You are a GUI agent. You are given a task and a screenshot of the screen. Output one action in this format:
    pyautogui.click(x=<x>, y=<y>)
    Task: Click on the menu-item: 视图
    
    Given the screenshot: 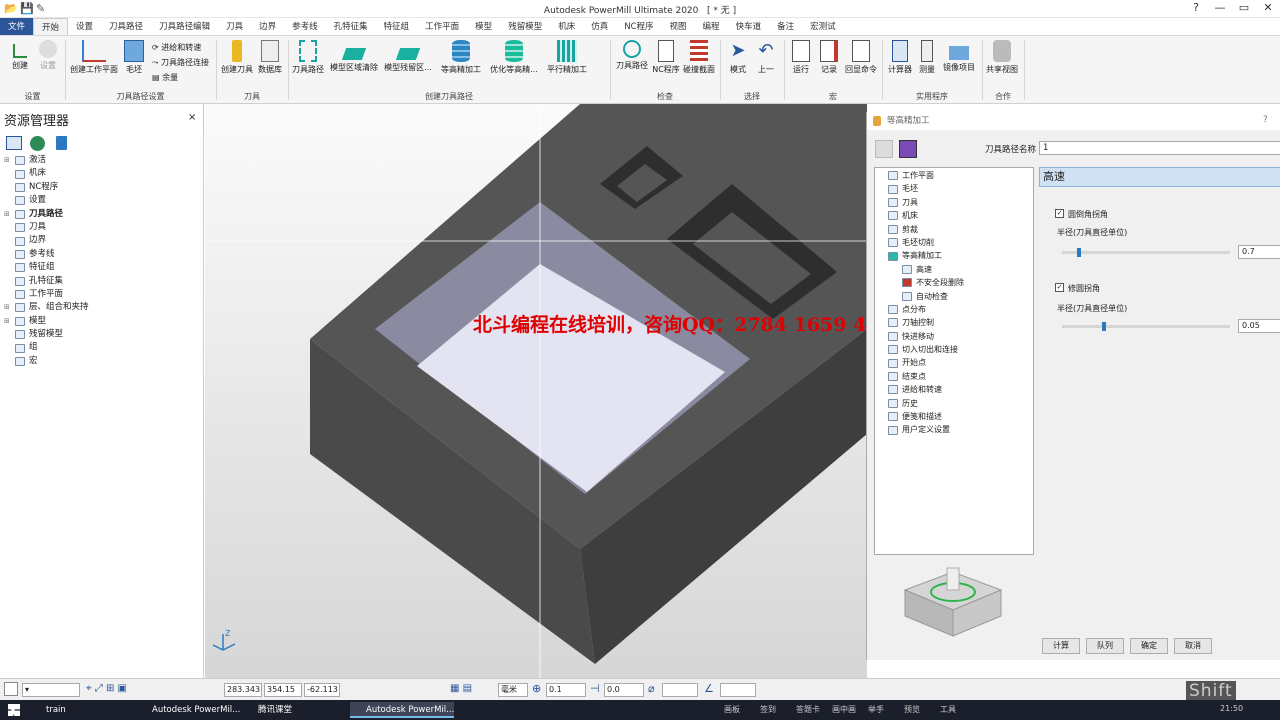 What is the action you would take?
    pyautogui.click(x=678, y=26)
    